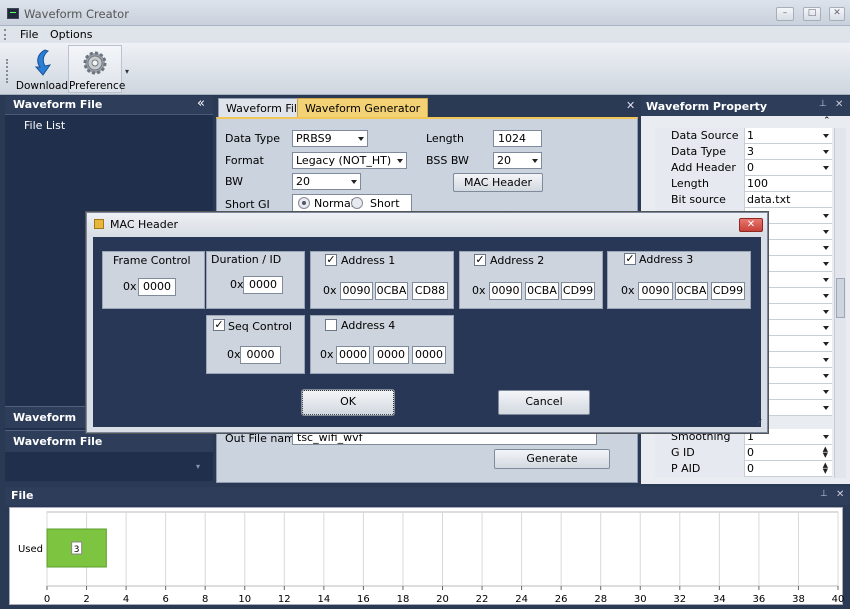 The image size is (850, 609). Describe the element at coordinates (201, 103) in the screenshot. I see `collapse-icon: «` at that location.